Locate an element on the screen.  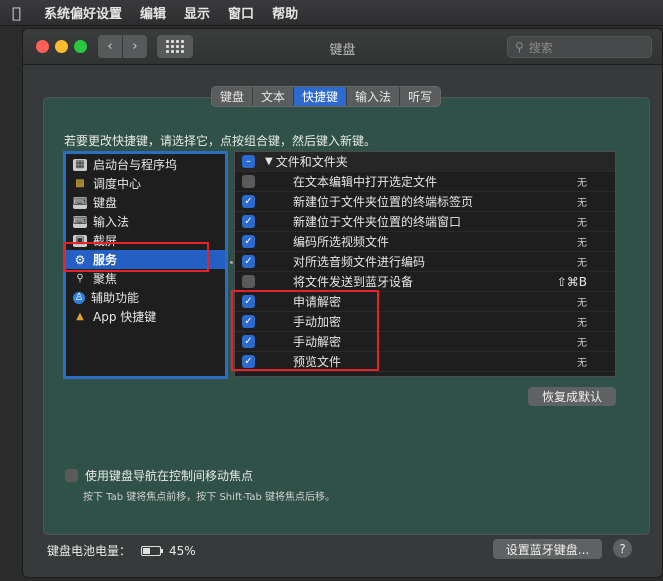
shortcut-row: ✓ 新建位于文件夹位置的终端窗口 无 is located at coordinates (425, 222).